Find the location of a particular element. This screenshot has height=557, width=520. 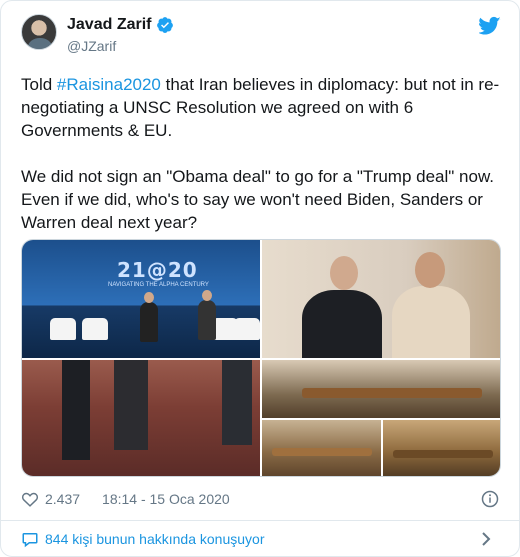

conversation-count-text: 844 kişi bunun hakkında konuşuyor is located at coordinates (154, 539).